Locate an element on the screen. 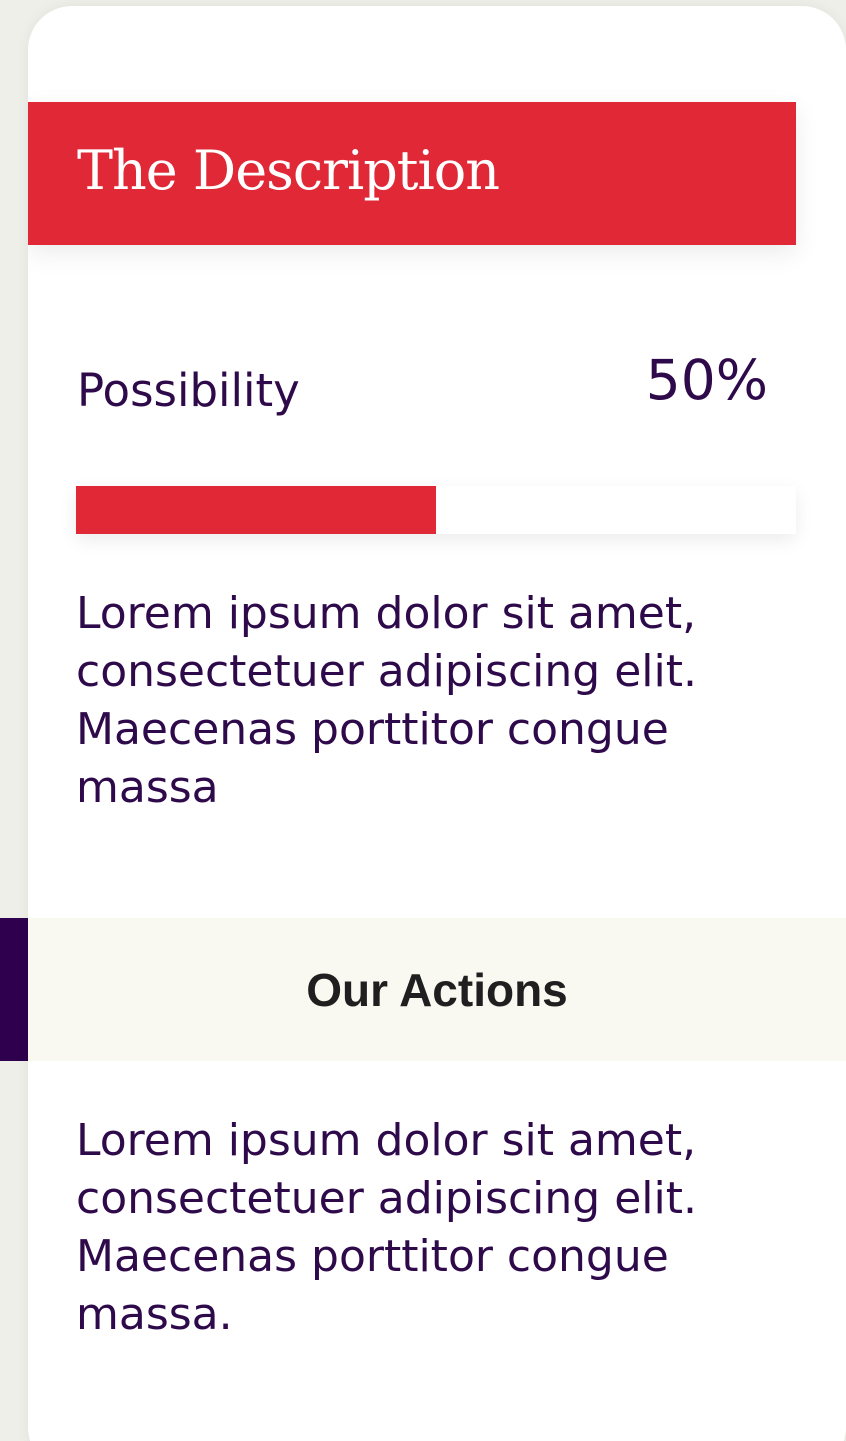  possibility-progress-bar is located at coordinates (436, 510).